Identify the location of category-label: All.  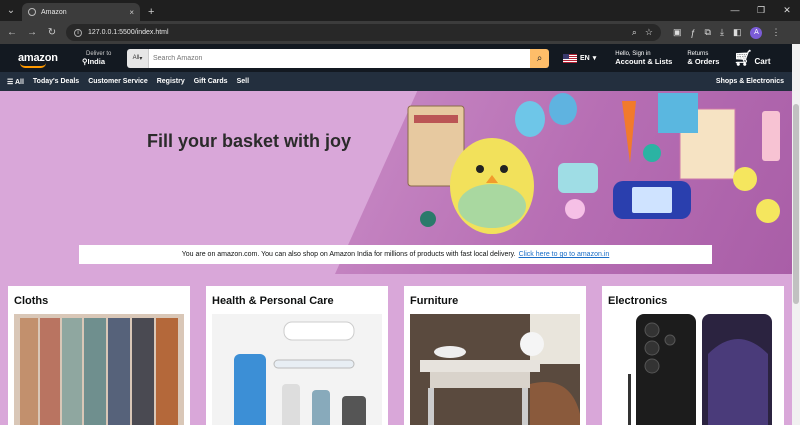
(136, 58).